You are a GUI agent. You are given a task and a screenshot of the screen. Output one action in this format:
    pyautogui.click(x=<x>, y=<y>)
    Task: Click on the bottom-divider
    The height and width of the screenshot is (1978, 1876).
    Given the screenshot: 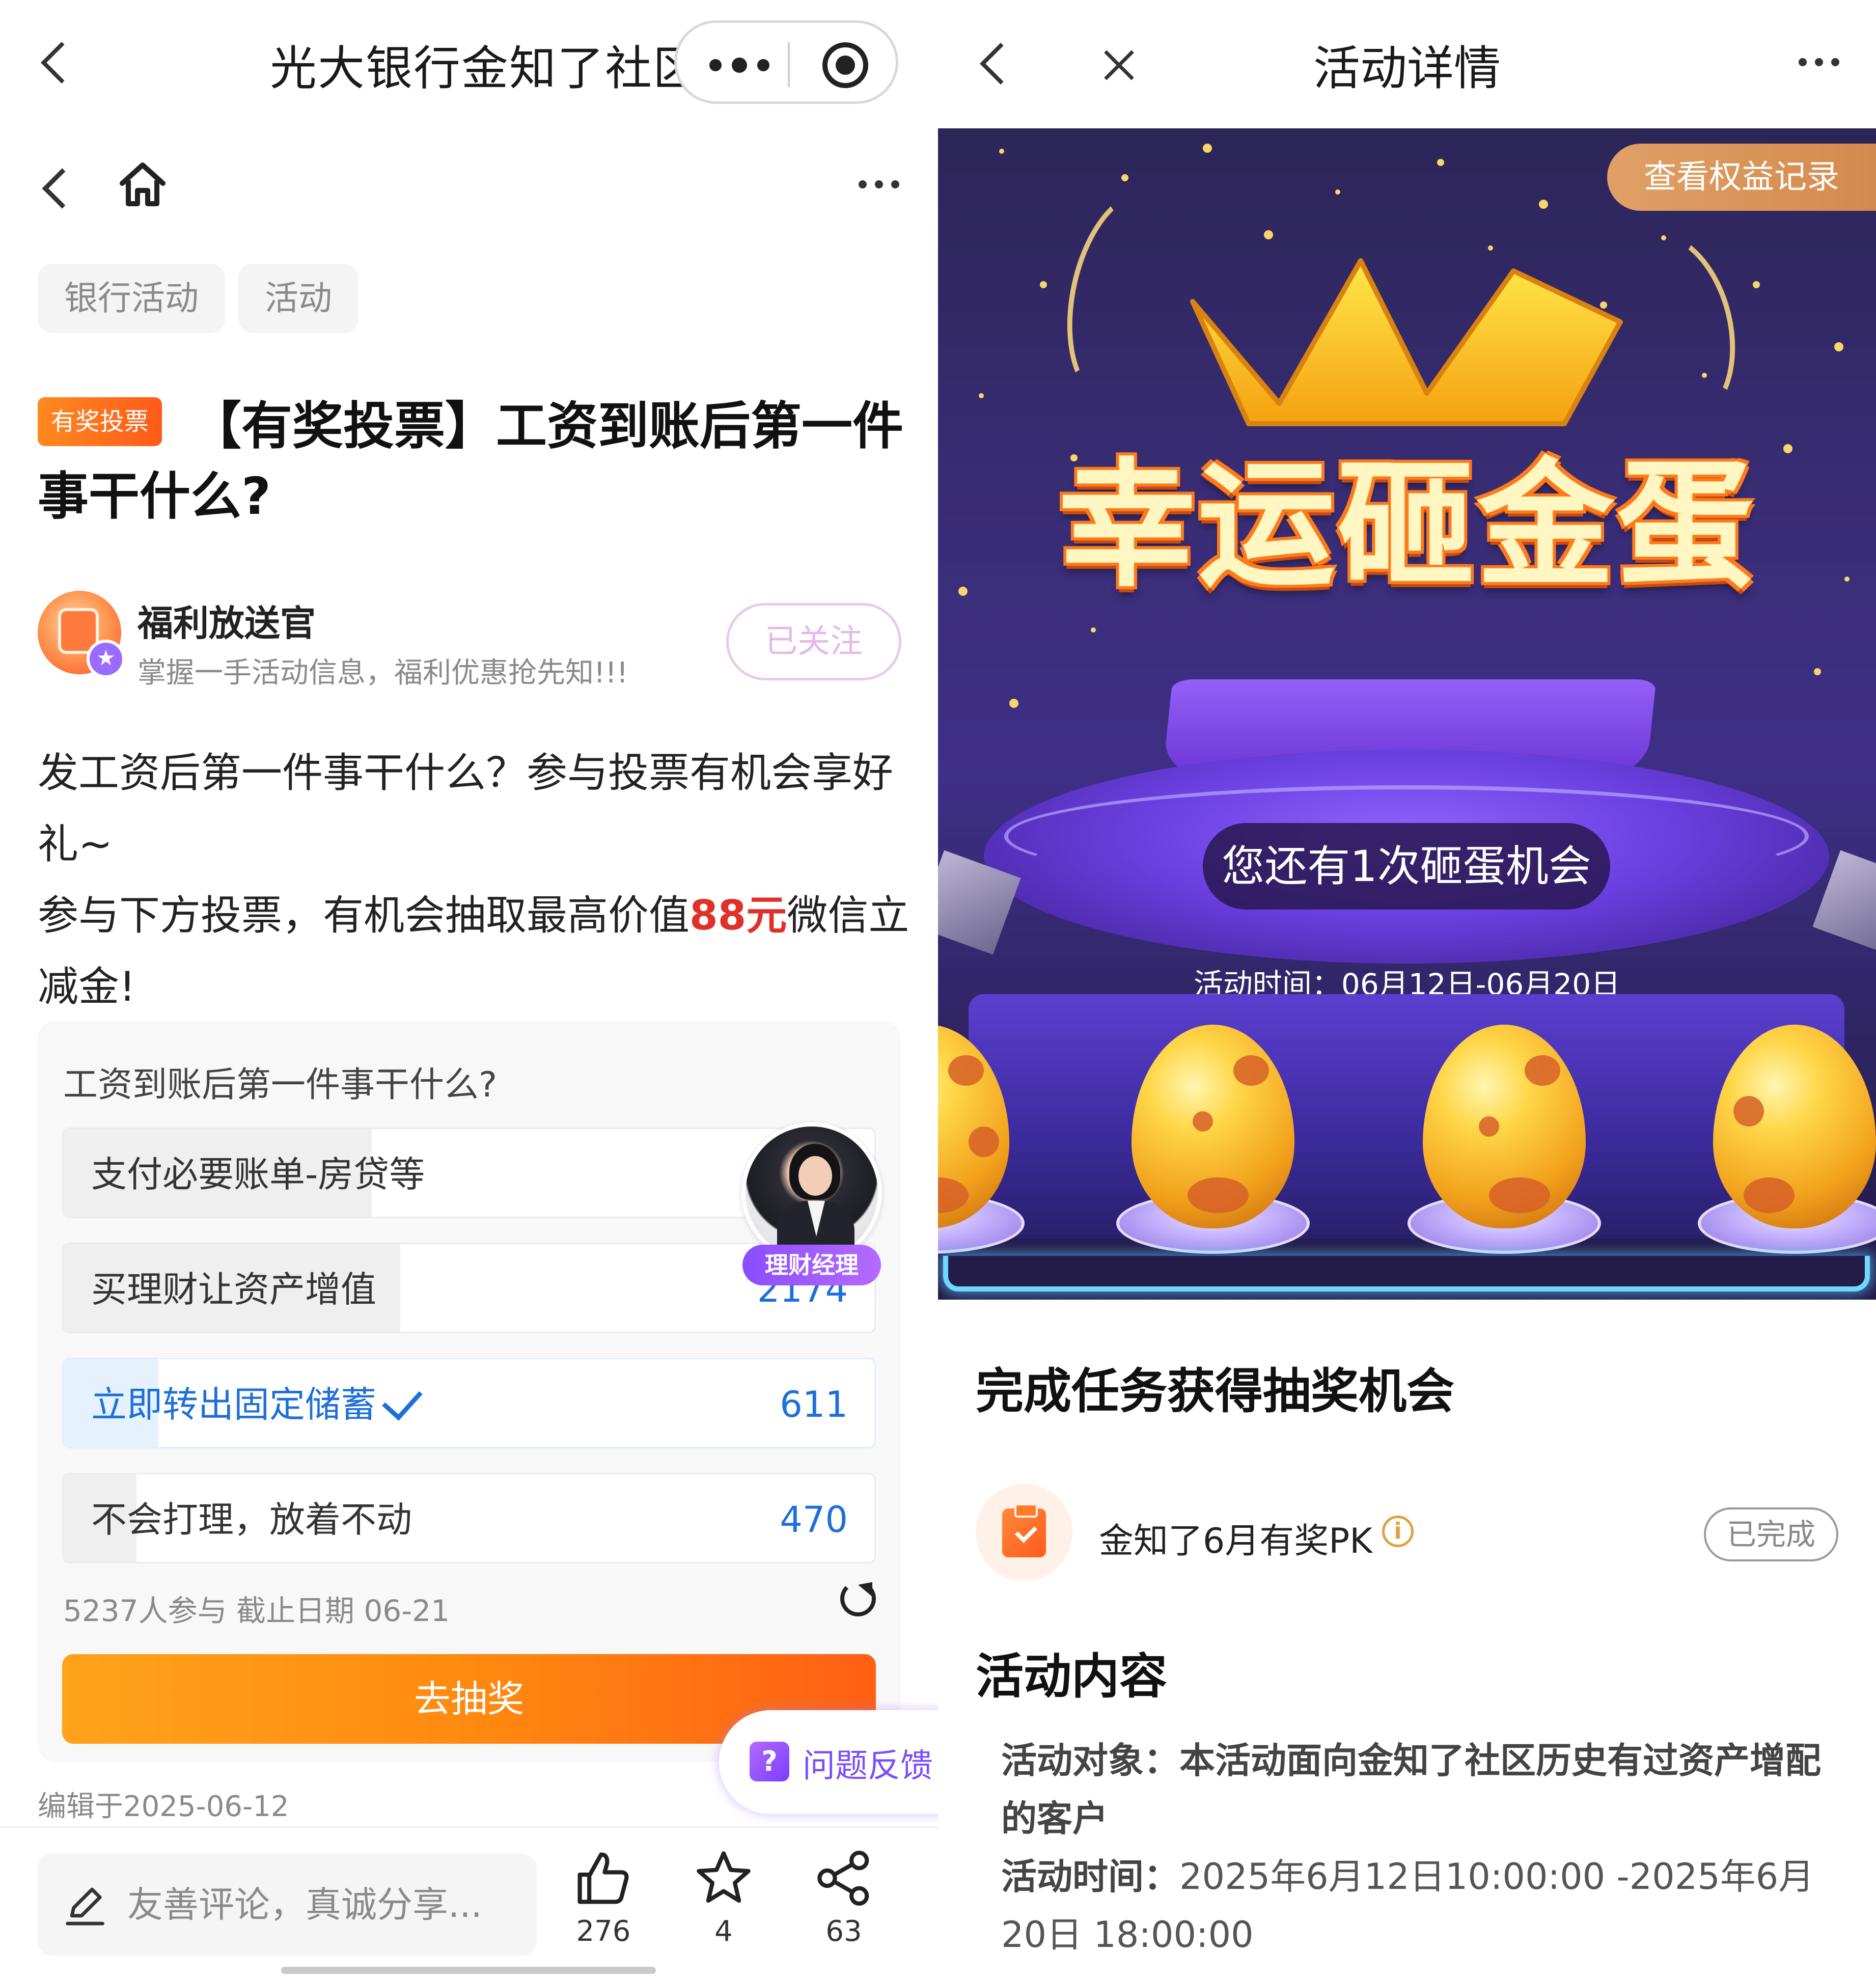 What is the action you would take?
    pyautogui.click(x=469, y=1827)
    